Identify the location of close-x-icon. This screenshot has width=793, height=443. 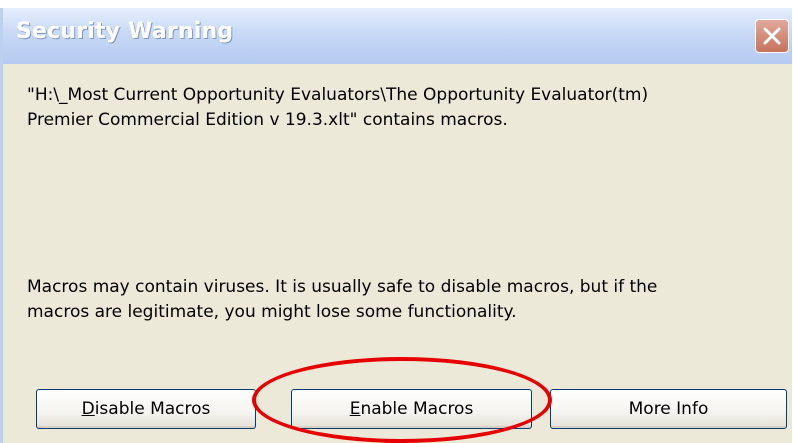
(772, 36).